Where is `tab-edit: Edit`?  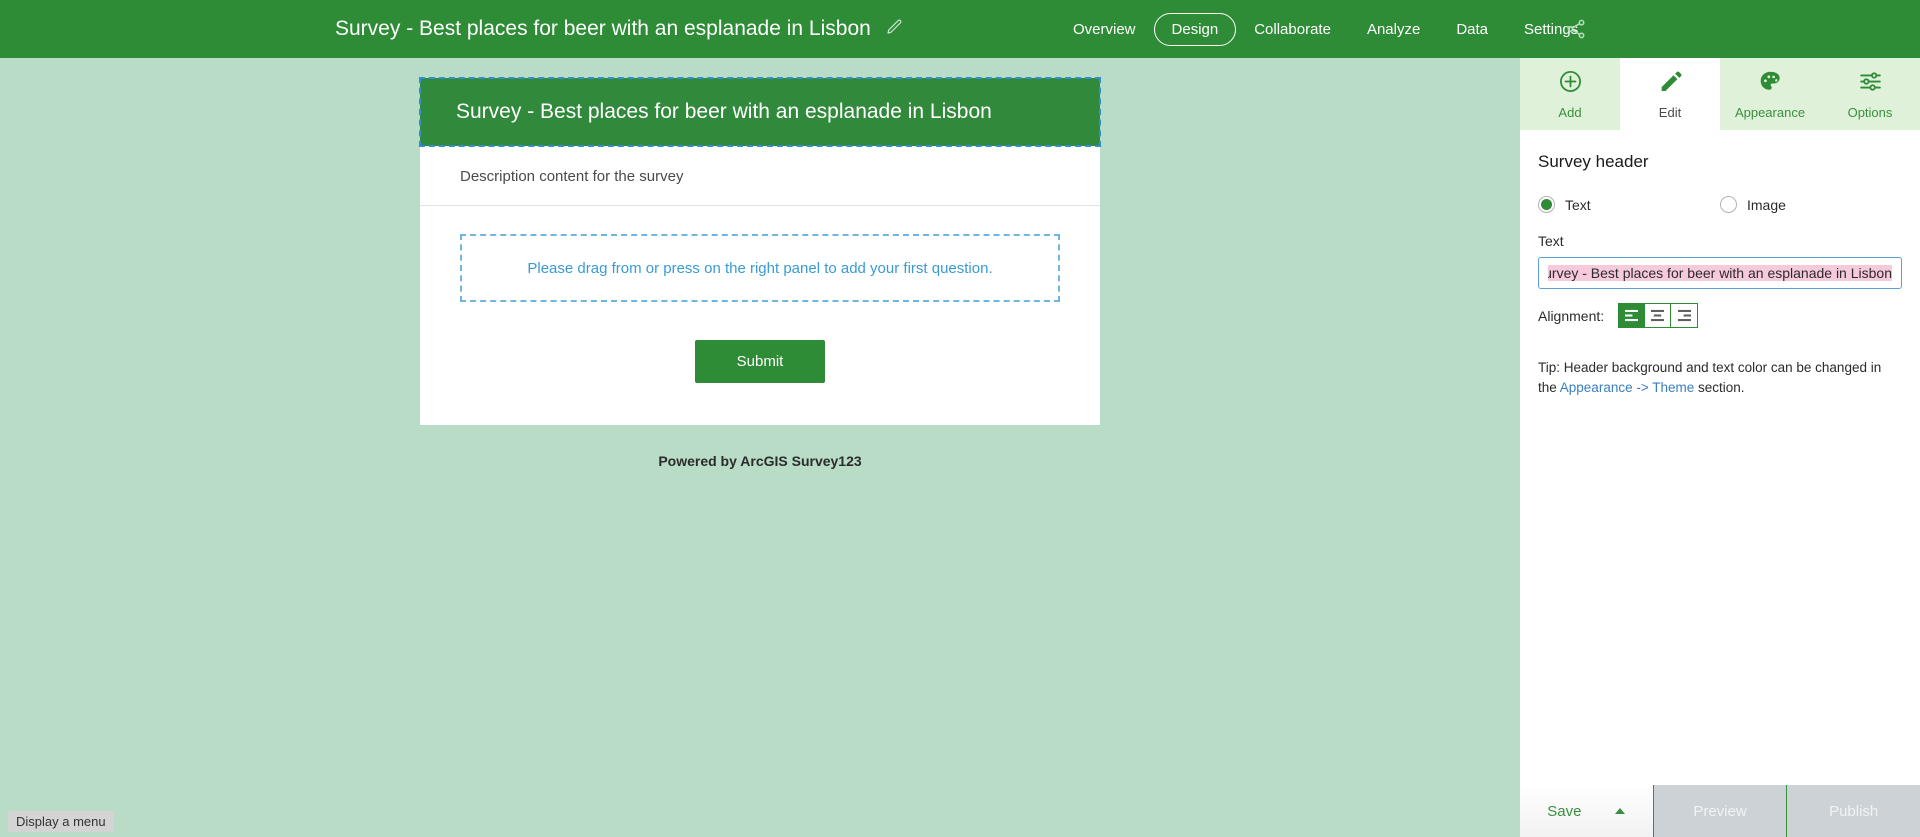 tab-edit: Edit is located at coordinates (1670, 94).